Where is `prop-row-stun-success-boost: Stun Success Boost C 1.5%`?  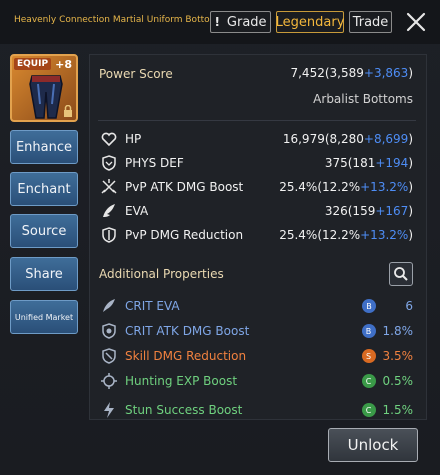 prop-row-stun-success-boost: Stun Success Boost C 1.5% is located at coordinates (256, 409).